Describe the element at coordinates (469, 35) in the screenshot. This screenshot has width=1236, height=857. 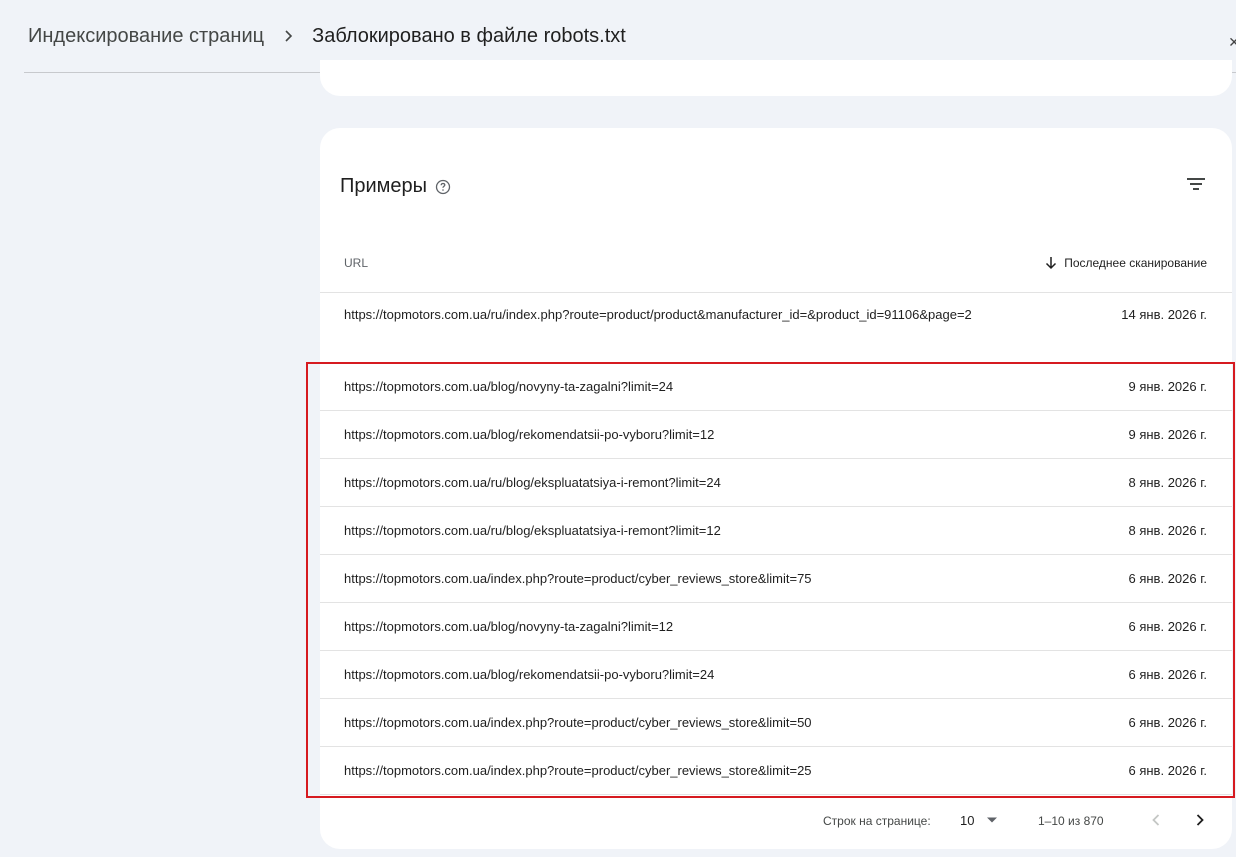
I see `breadcrumb-current: Заблокировано в файле robots.txt` at that location.